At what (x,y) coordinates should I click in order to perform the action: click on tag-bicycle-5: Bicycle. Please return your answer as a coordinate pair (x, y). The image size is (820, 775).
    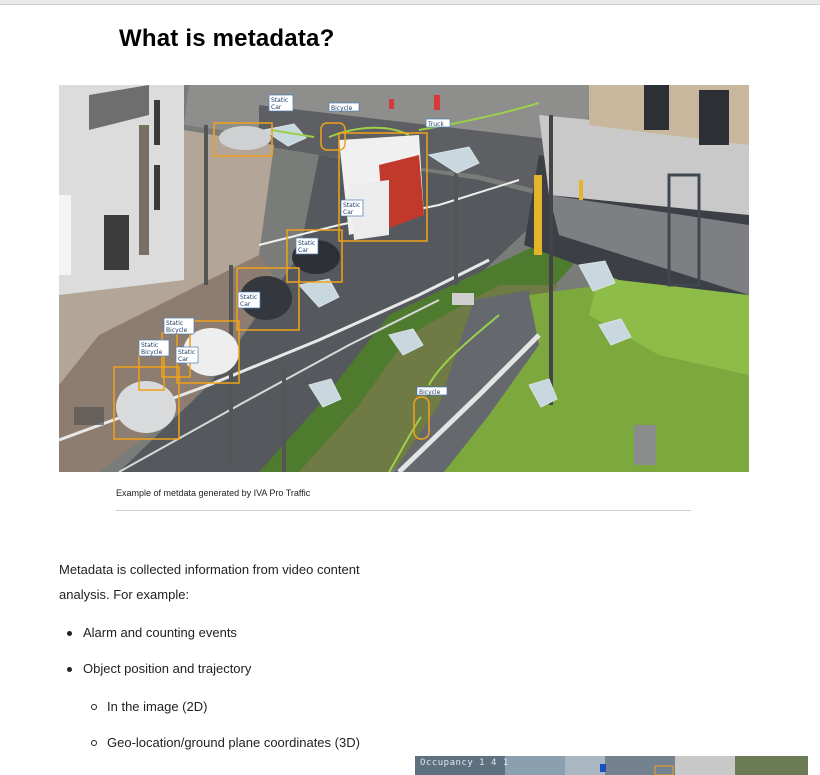
    Looking at the image, I should click on (177, 330).